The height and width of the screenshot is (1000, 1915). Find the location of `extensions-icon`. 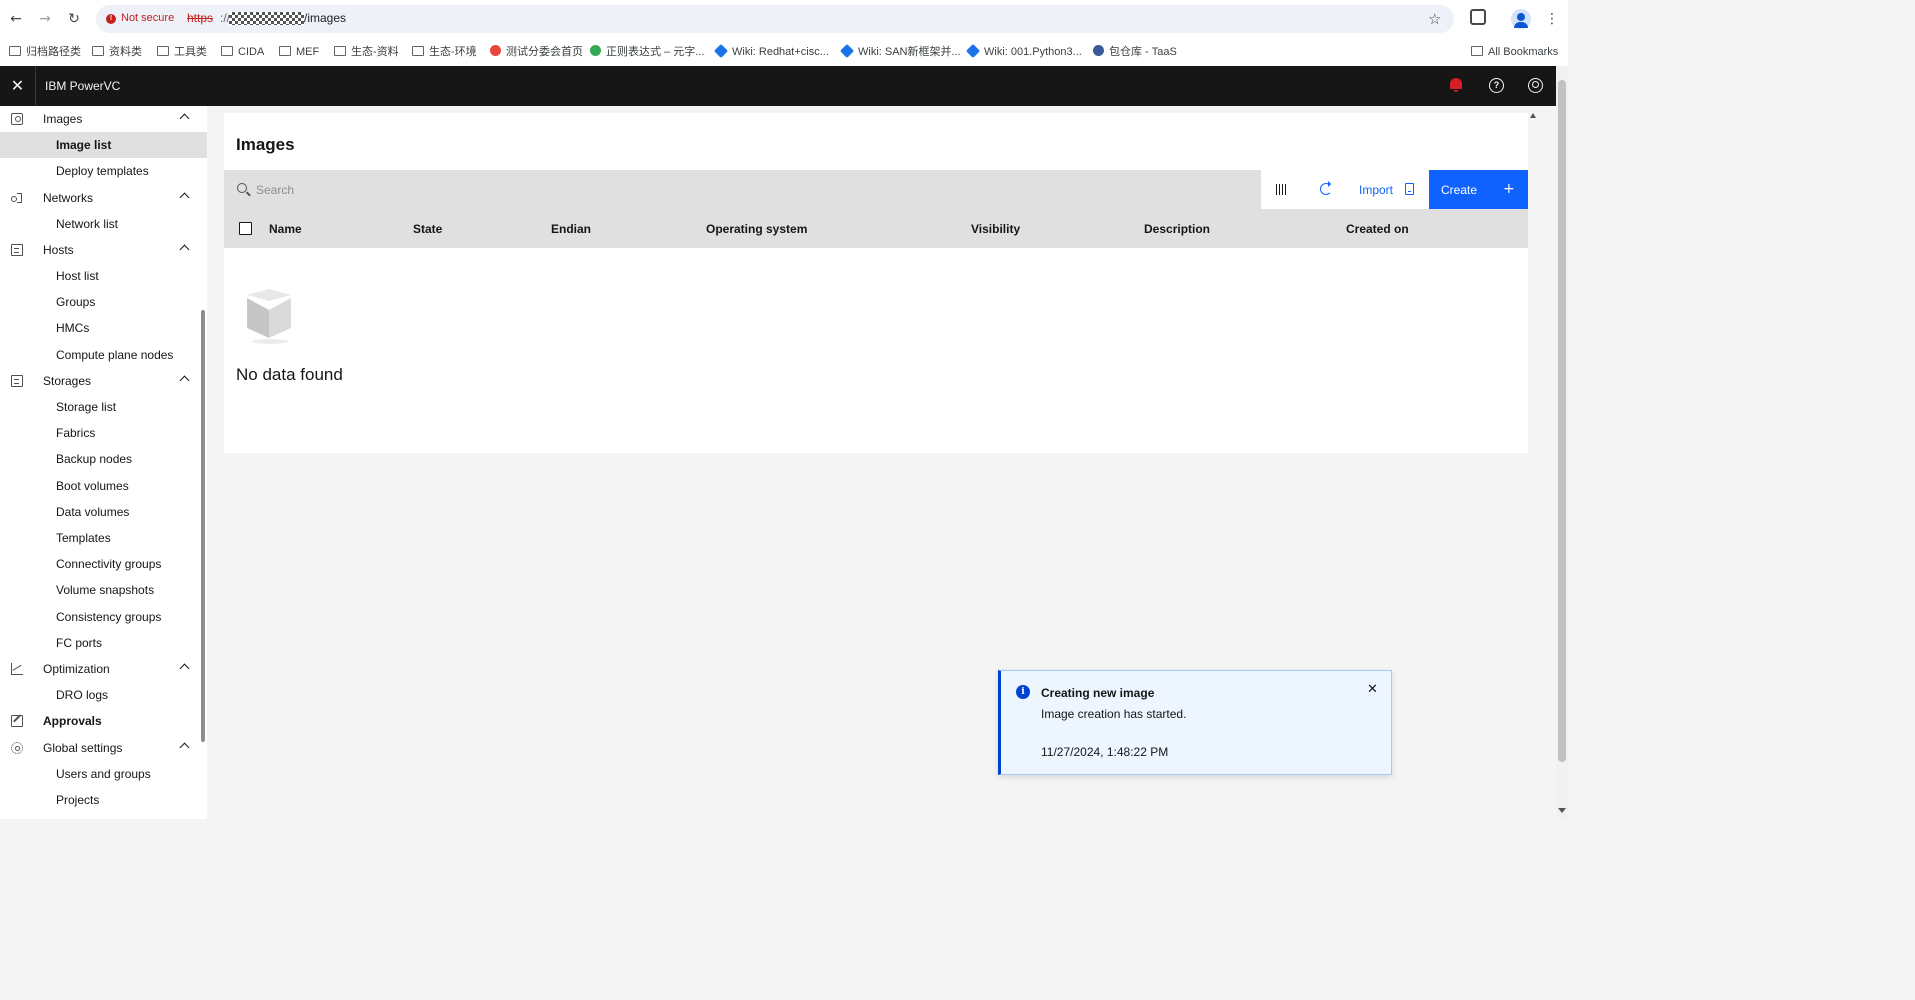

extensions-icon is located at coordinates (1478, 17).